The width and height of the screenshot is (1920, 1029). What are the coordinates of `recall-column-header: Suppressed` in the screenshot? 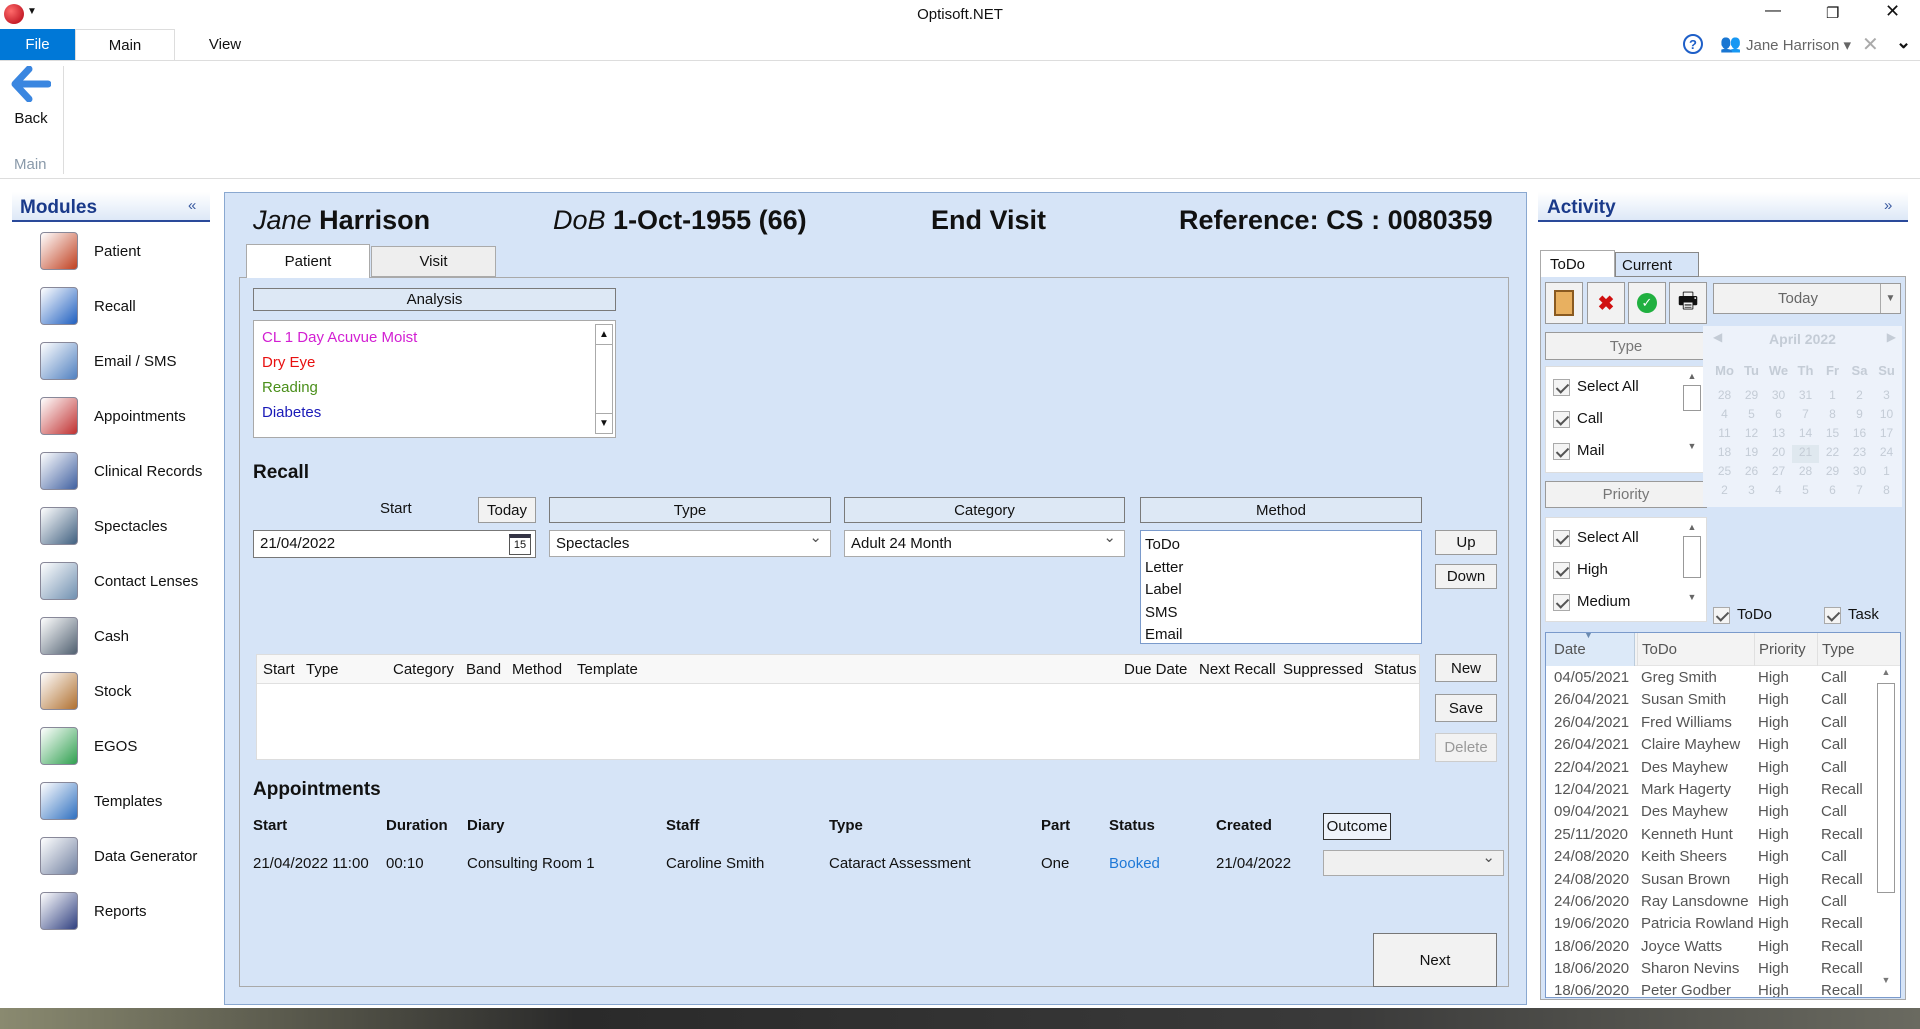 It's located at (1323, 669).